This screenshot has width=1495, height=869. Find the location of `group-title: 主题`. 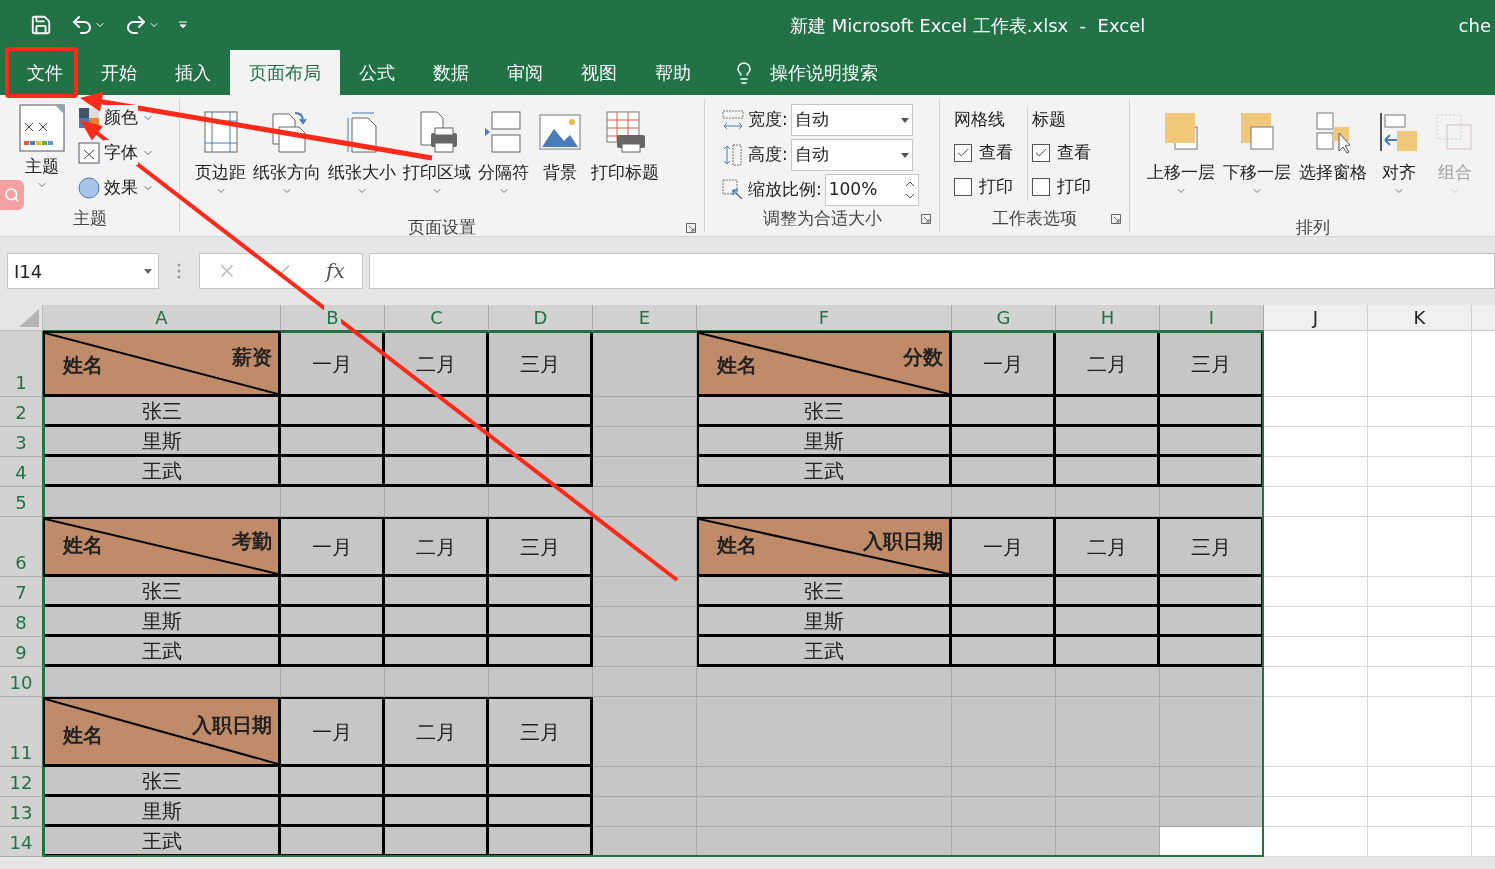

group-title: 主题 is located at coordinates (89, 219).